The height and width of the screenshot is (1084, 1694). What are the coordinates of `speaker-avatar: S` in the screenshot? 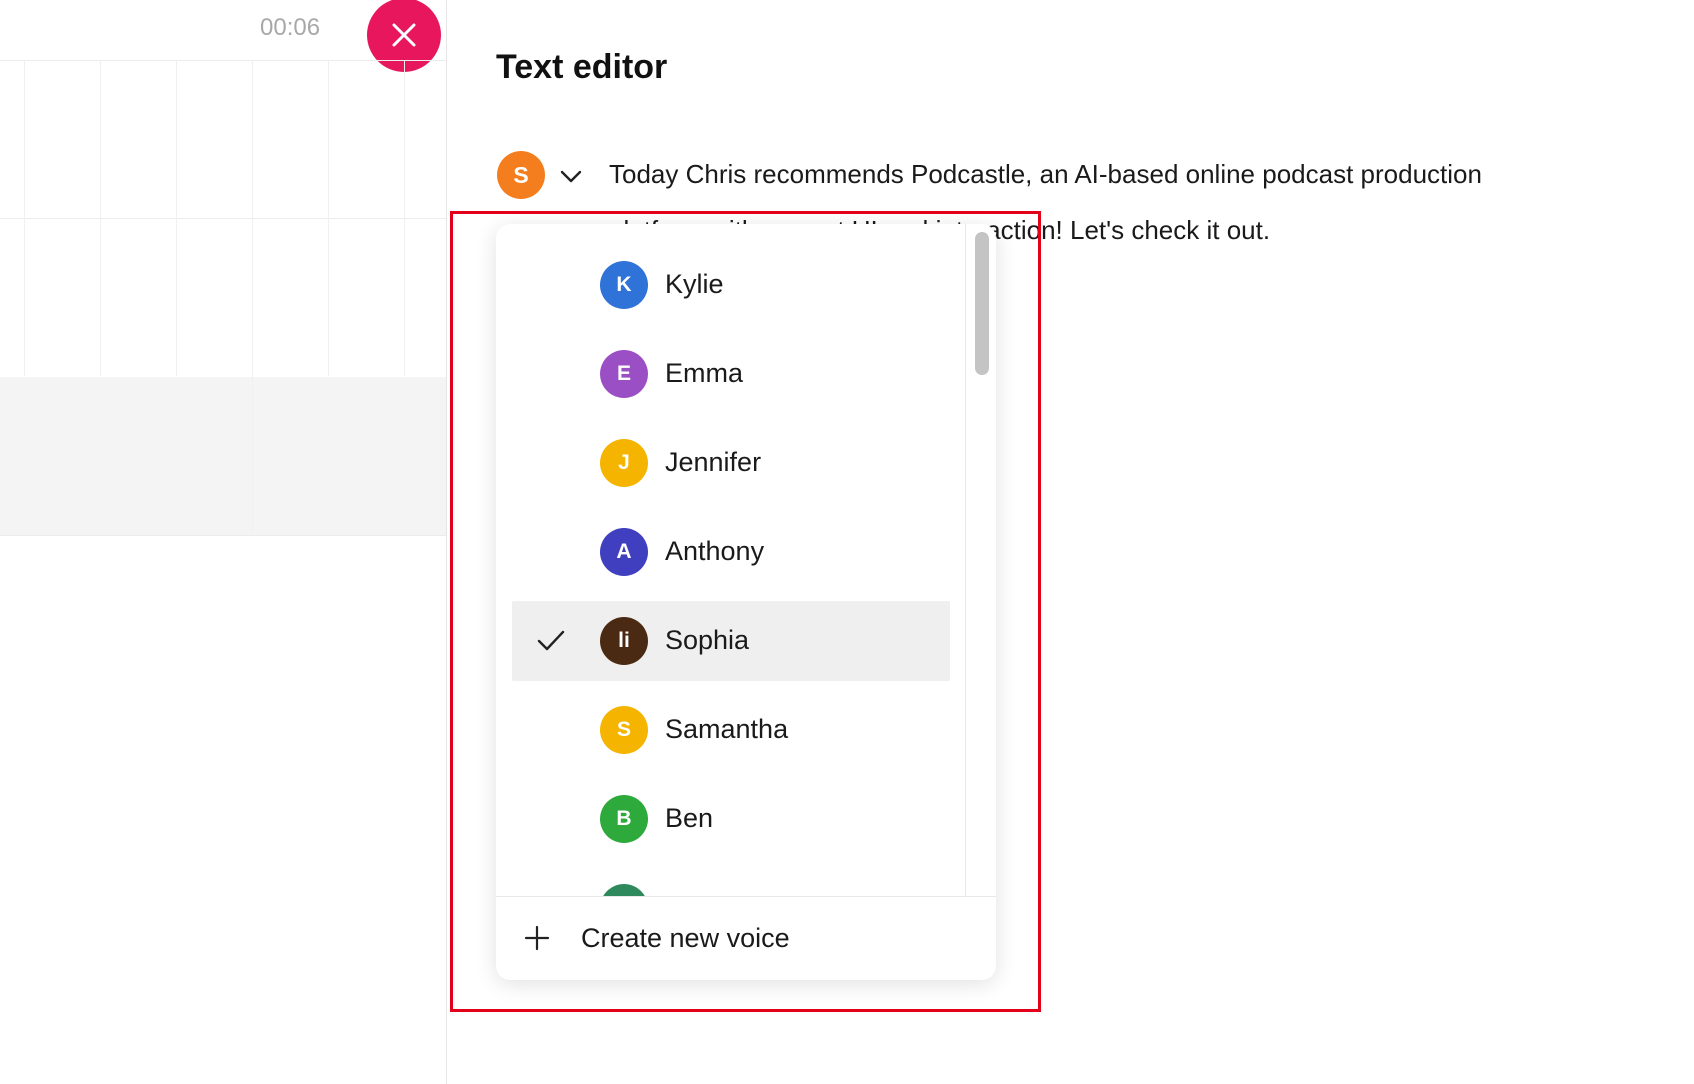 It's located at (521, 175).